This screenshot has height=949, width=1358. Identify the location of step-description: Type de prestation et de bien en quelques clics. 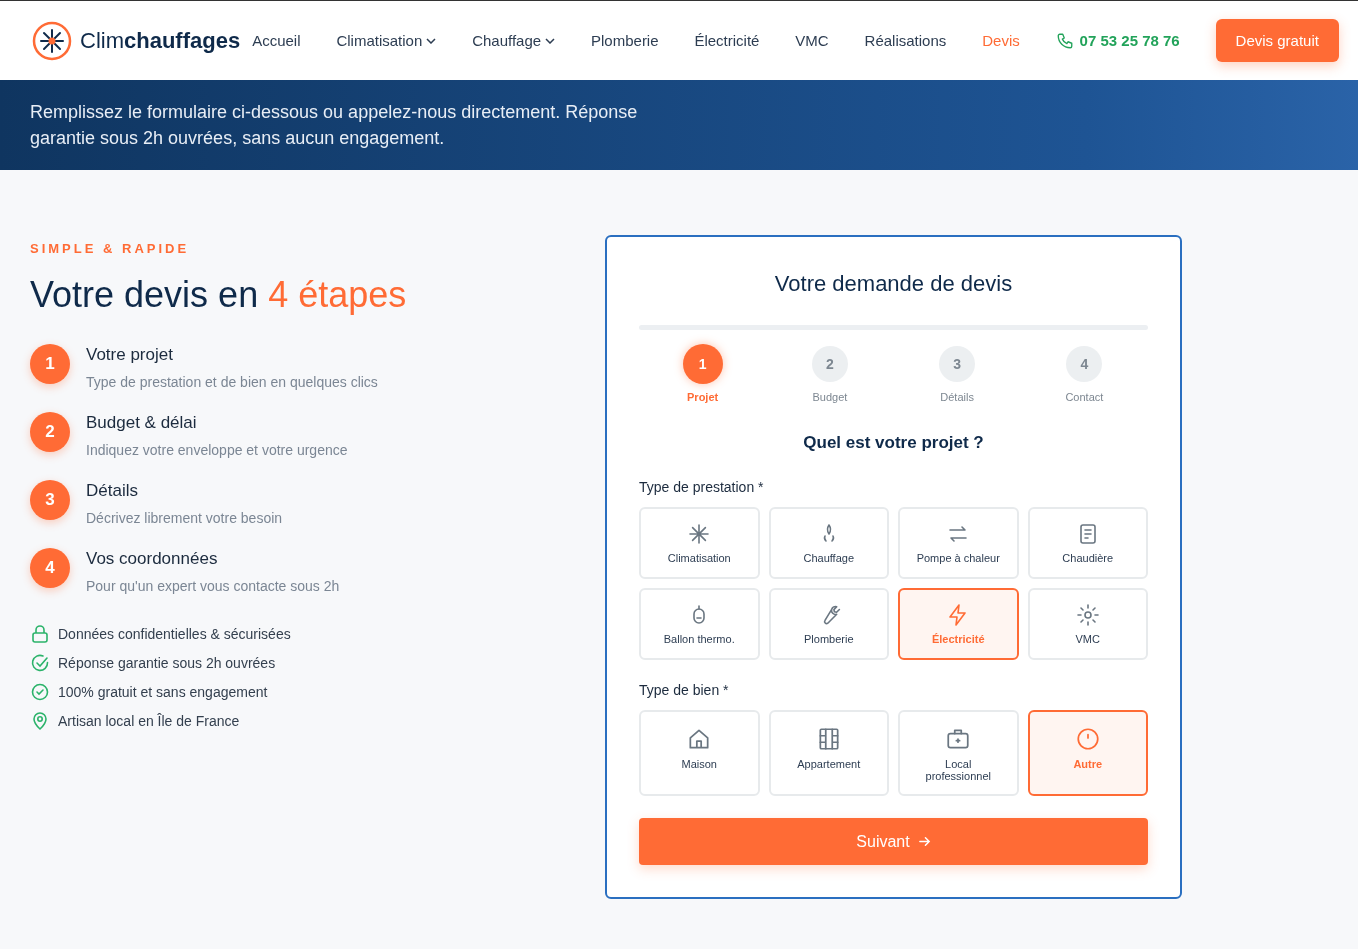
(232, 382).